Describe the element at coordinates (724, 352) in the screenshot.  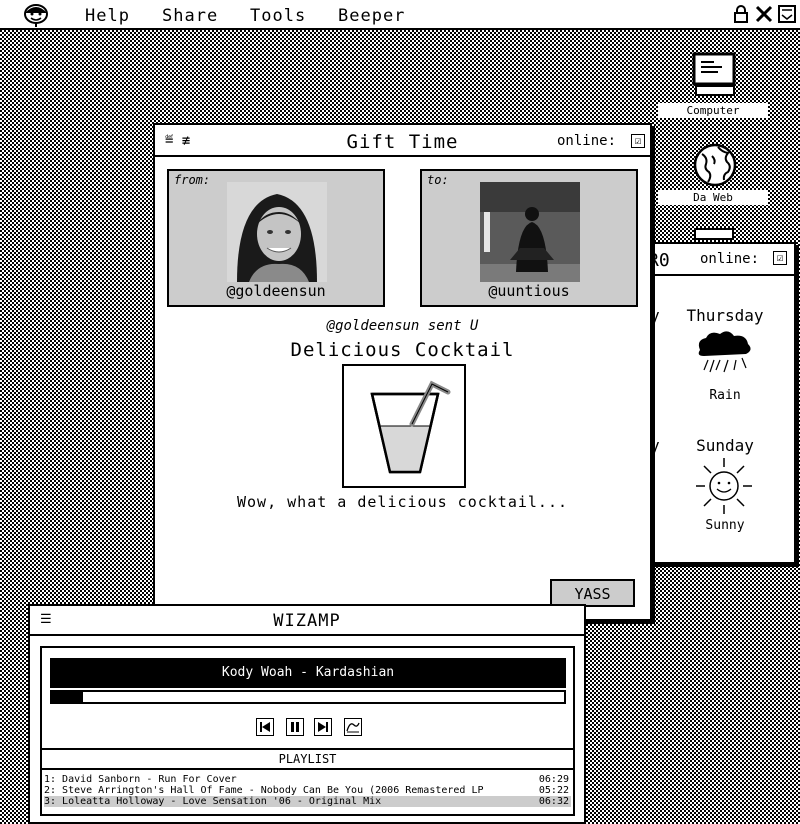
I see `rain-cloud-icon` at that location.